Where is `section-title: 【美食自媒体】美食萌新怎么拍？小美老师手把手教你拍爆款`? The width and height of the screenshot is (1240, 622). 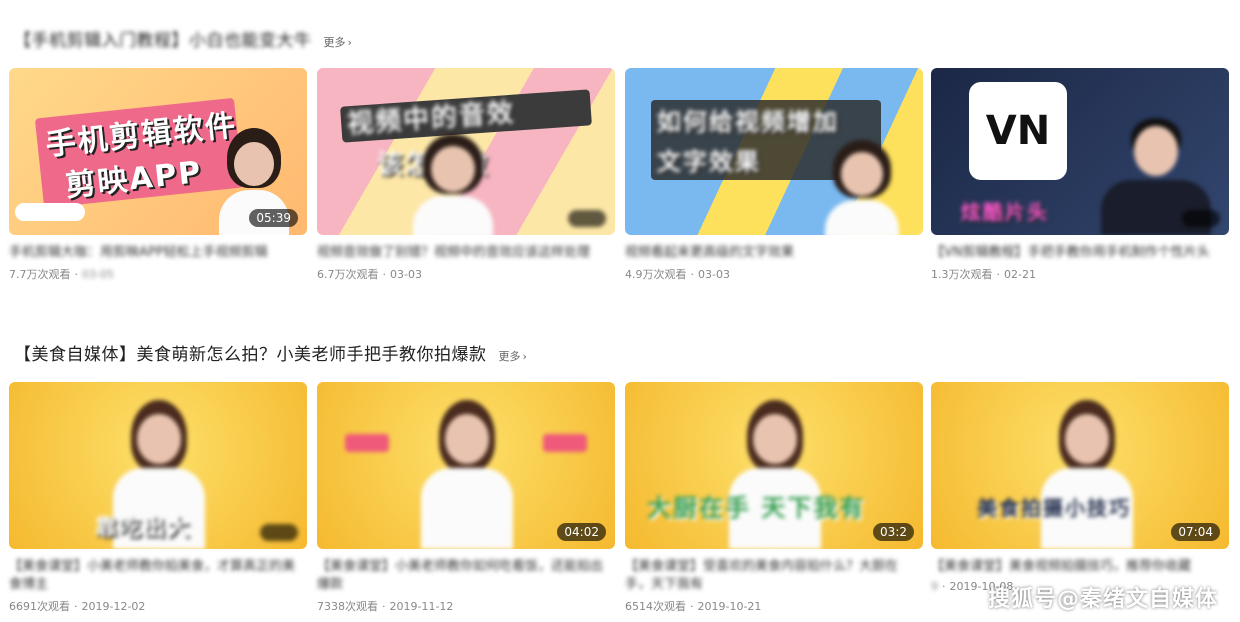
section-title: 【美食自媒体】美食萌新怎么拍？小美老师手把手教你拍爆款 is located at coordinates (250, 355).